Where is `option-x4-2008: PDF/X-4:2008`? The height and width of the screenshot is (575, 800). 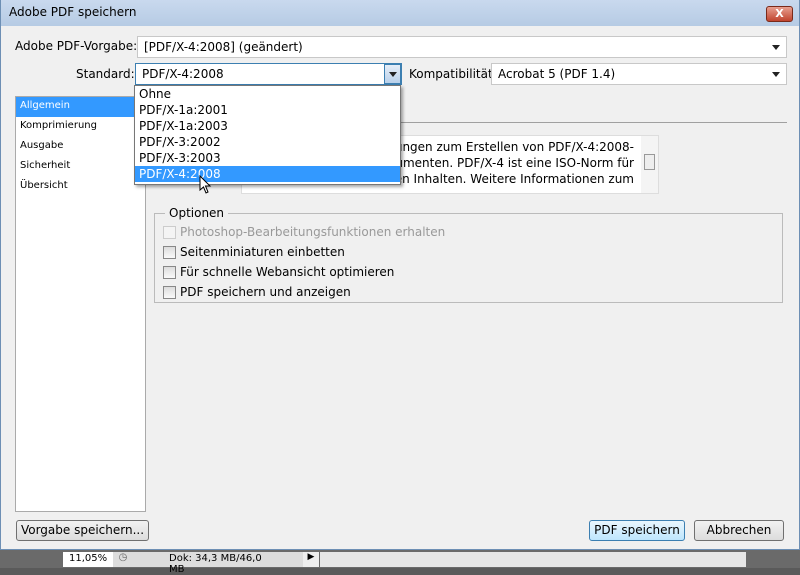
option-x4-2008: PDF/X-4:2008 is located at coordinates (267, 174).